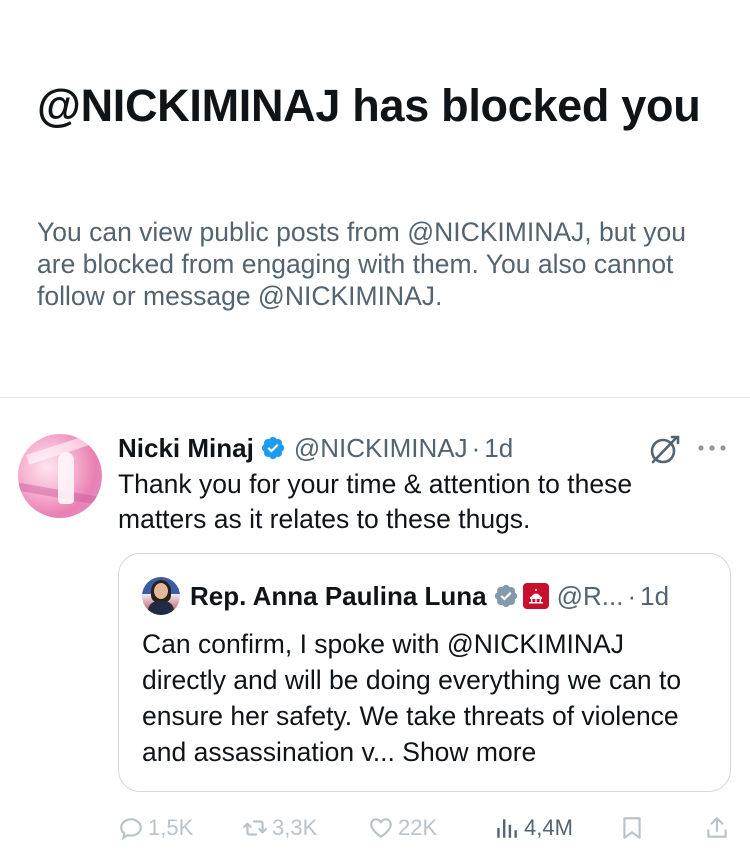 The height and width of the screenshot is (861, 750). I want to click on reply-icon, so click(131, 829).